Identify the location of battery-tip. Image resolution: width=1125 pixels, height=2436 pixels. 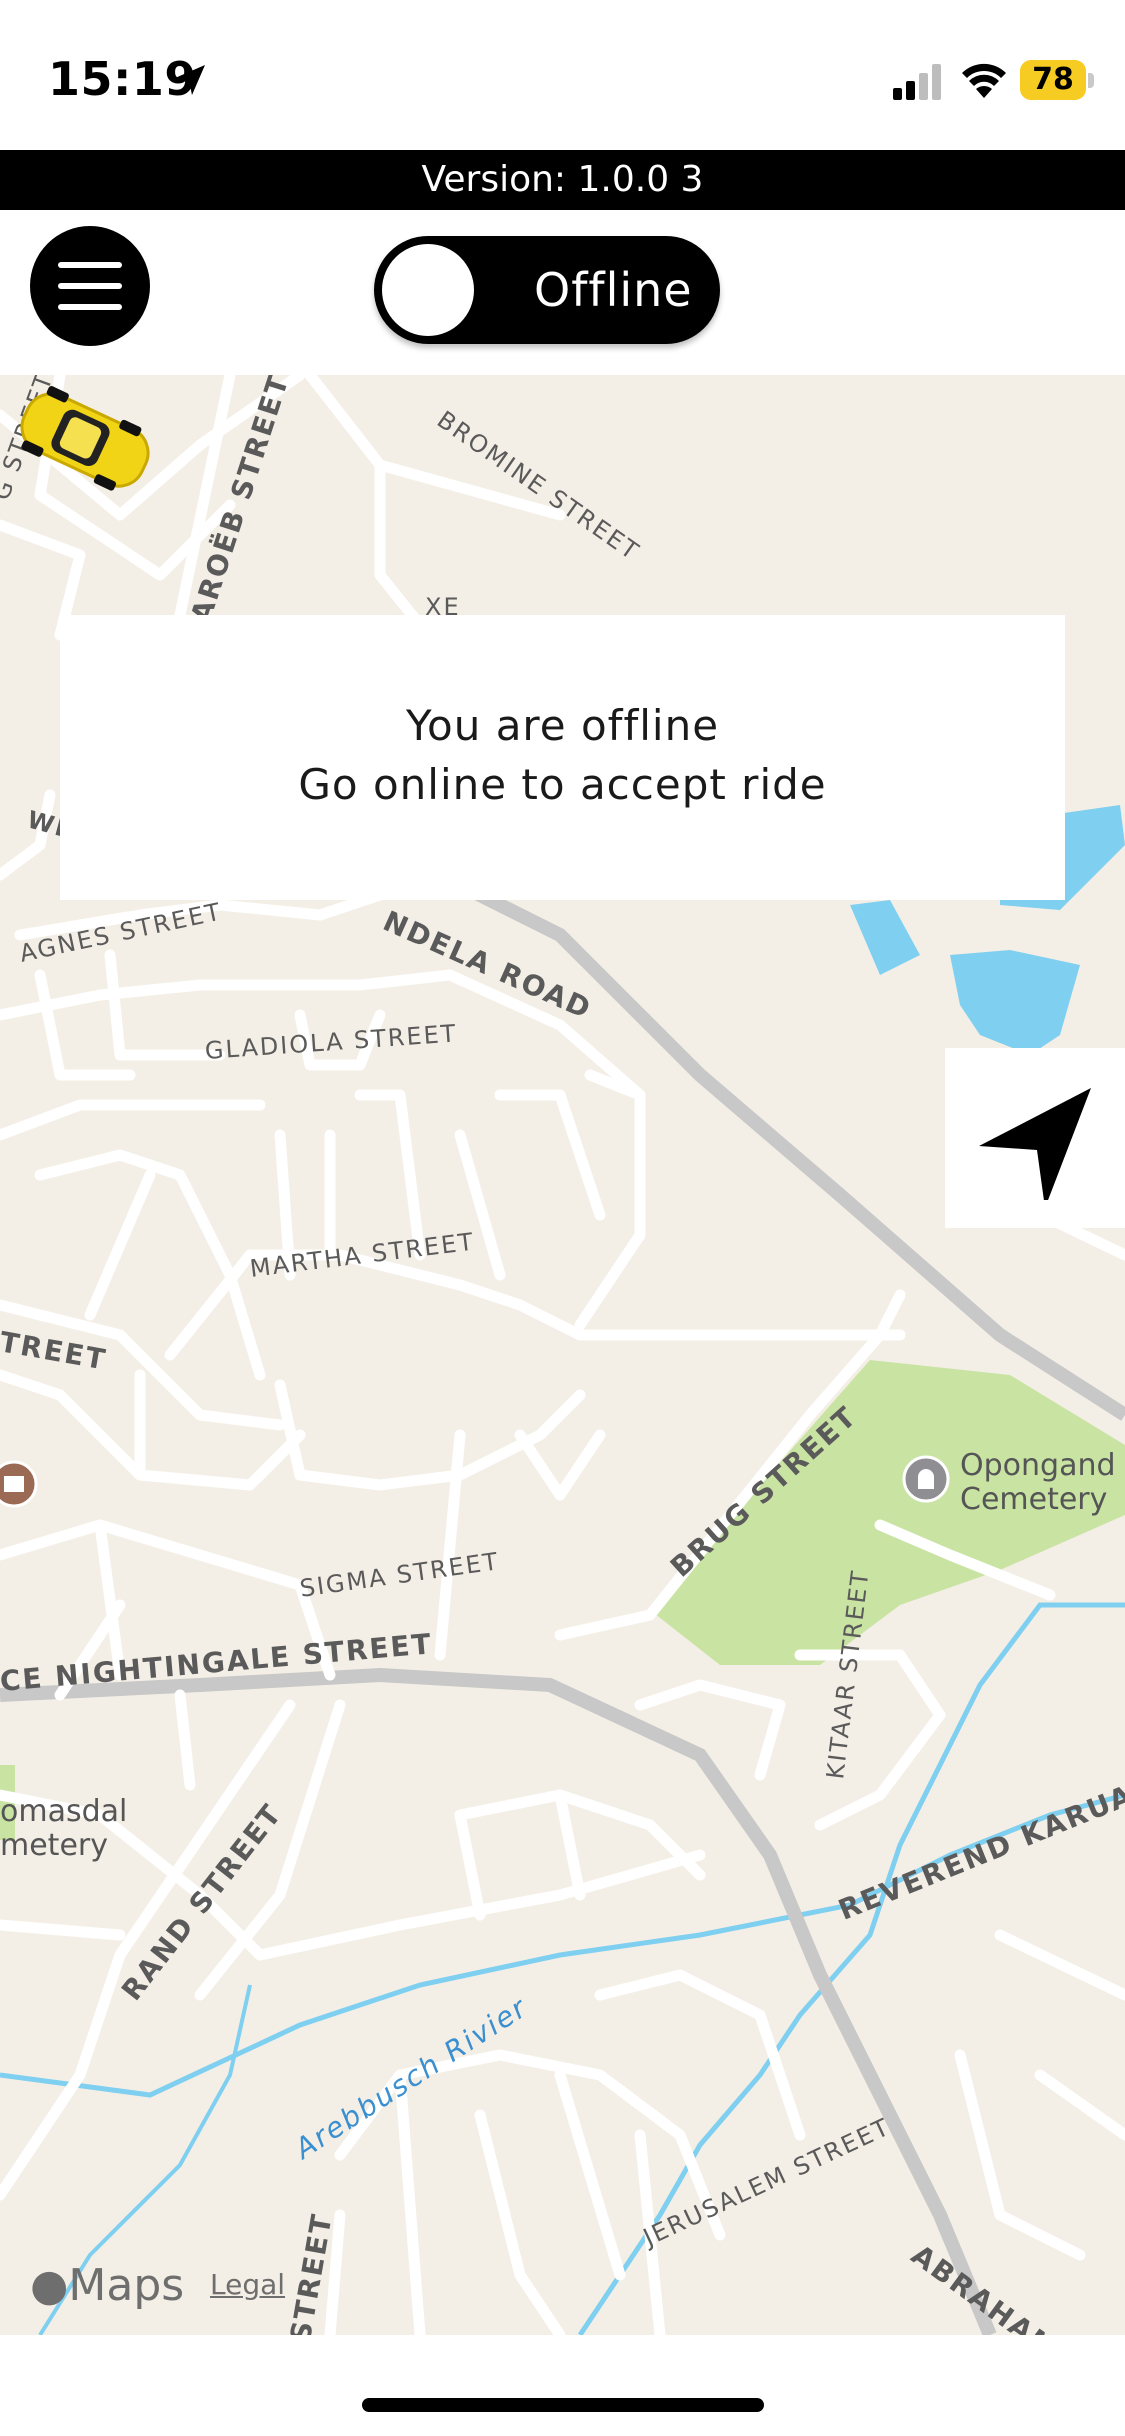
(1091, 80).